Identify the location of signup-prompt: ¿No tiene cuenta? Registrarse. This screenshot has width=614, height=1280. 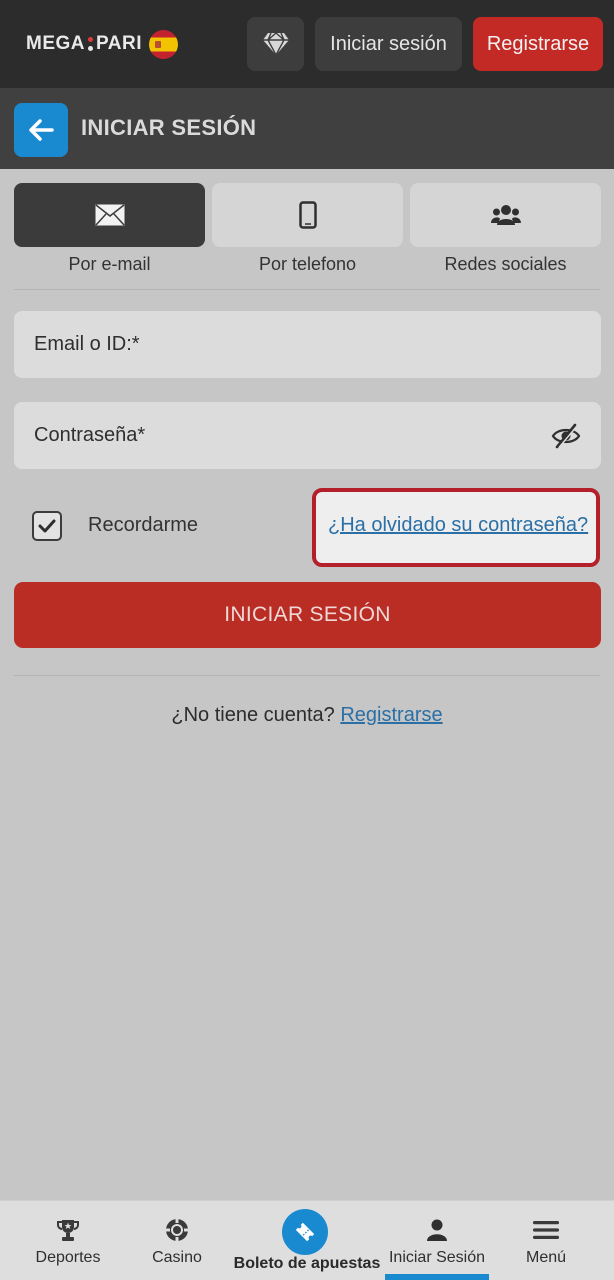
(307, 715).